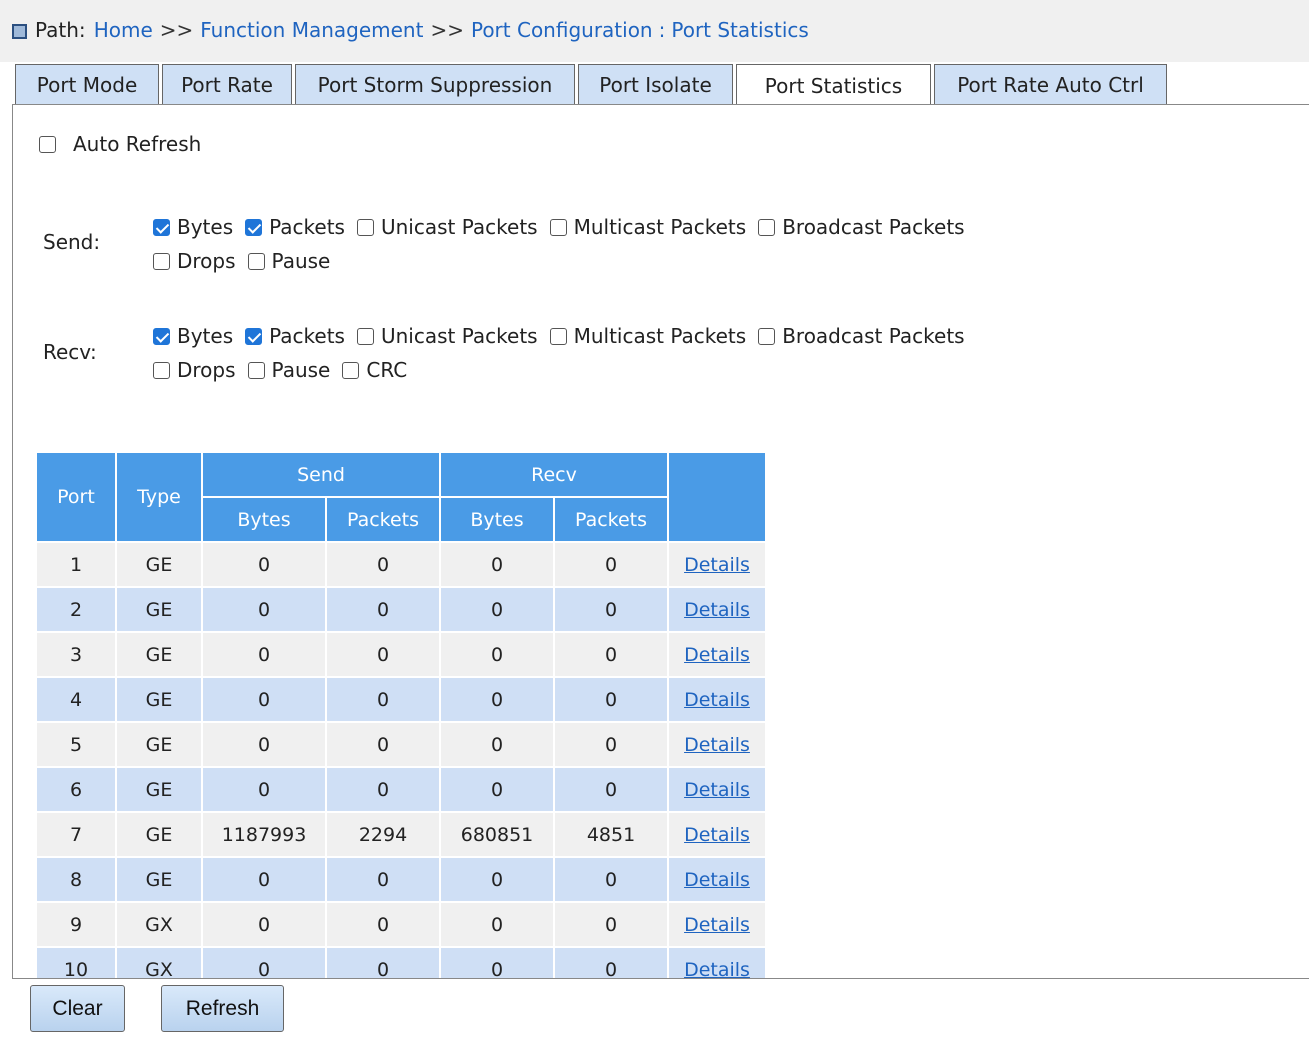 The width and height of the screenshot is (1309, 1037). I want to click on send-drops-option: Drops, so click(194, 261).